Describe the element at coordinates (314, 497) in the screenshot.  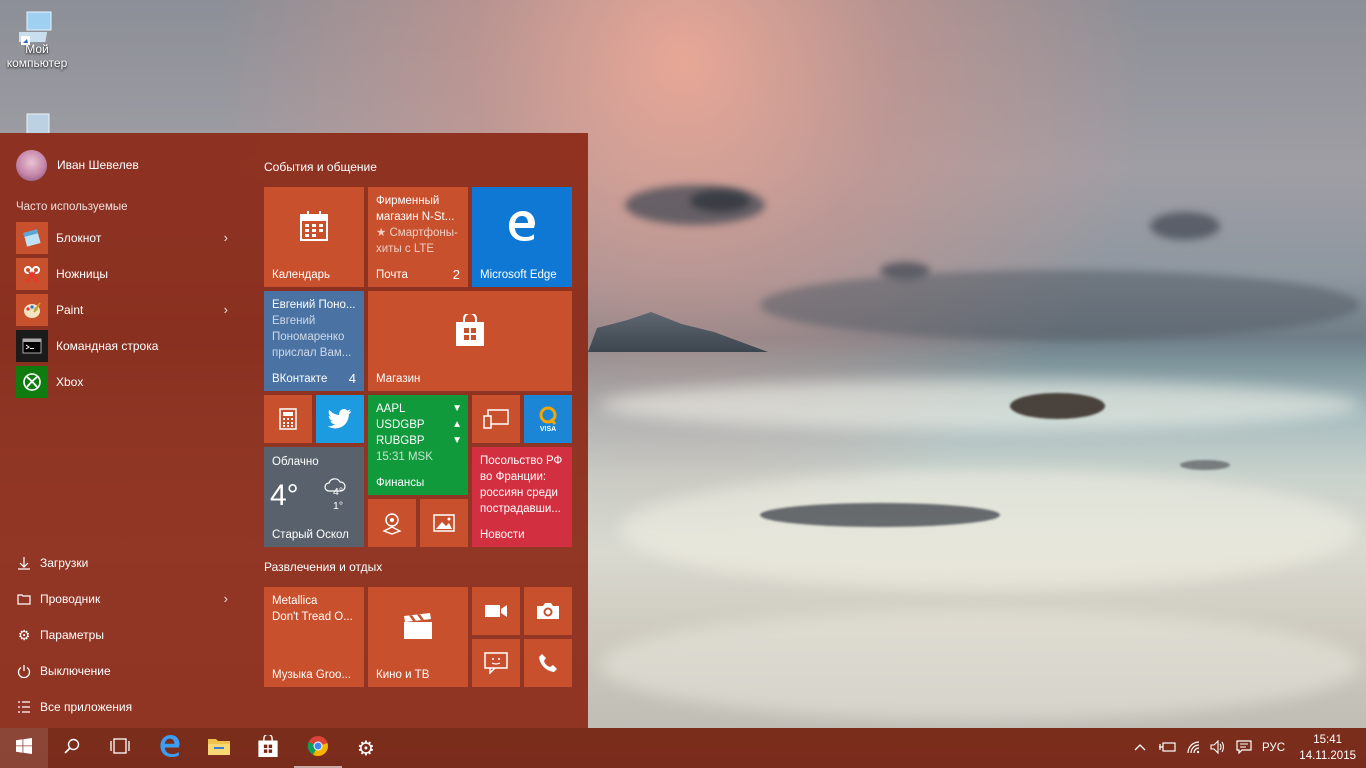
I see `tile-weather: Облачно 4° 4° 1° Старый Оскол` at that location.